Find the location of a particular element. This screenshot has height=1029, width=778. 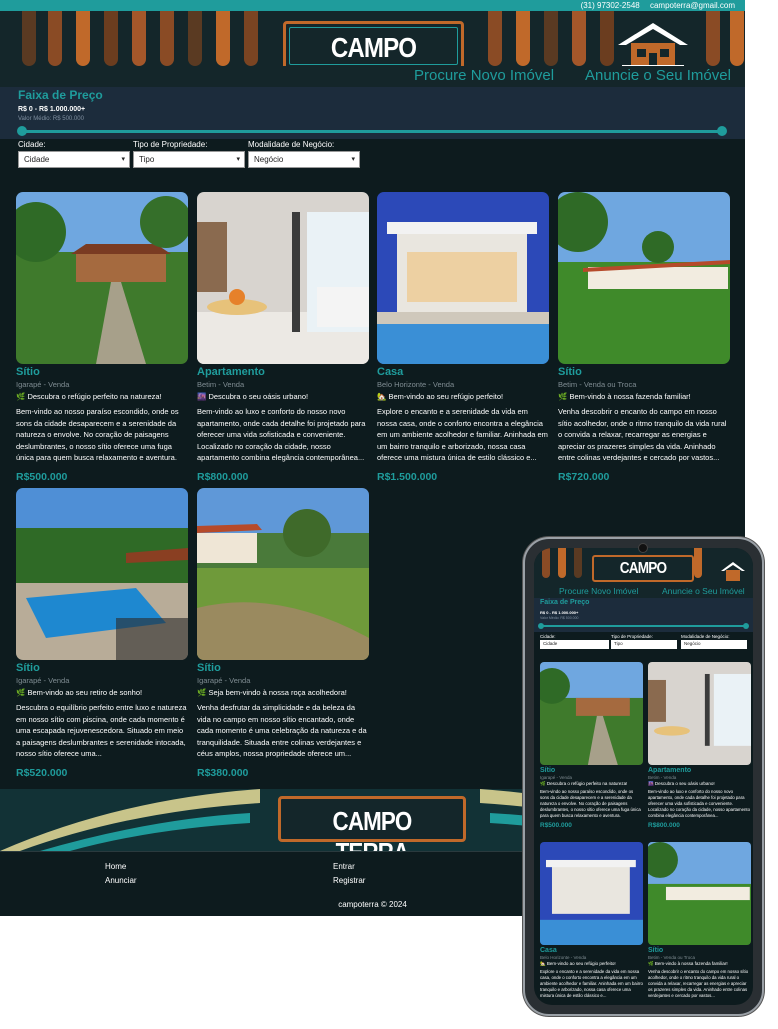

listing-price: R$800.000 is located at coordinates (664, 825).